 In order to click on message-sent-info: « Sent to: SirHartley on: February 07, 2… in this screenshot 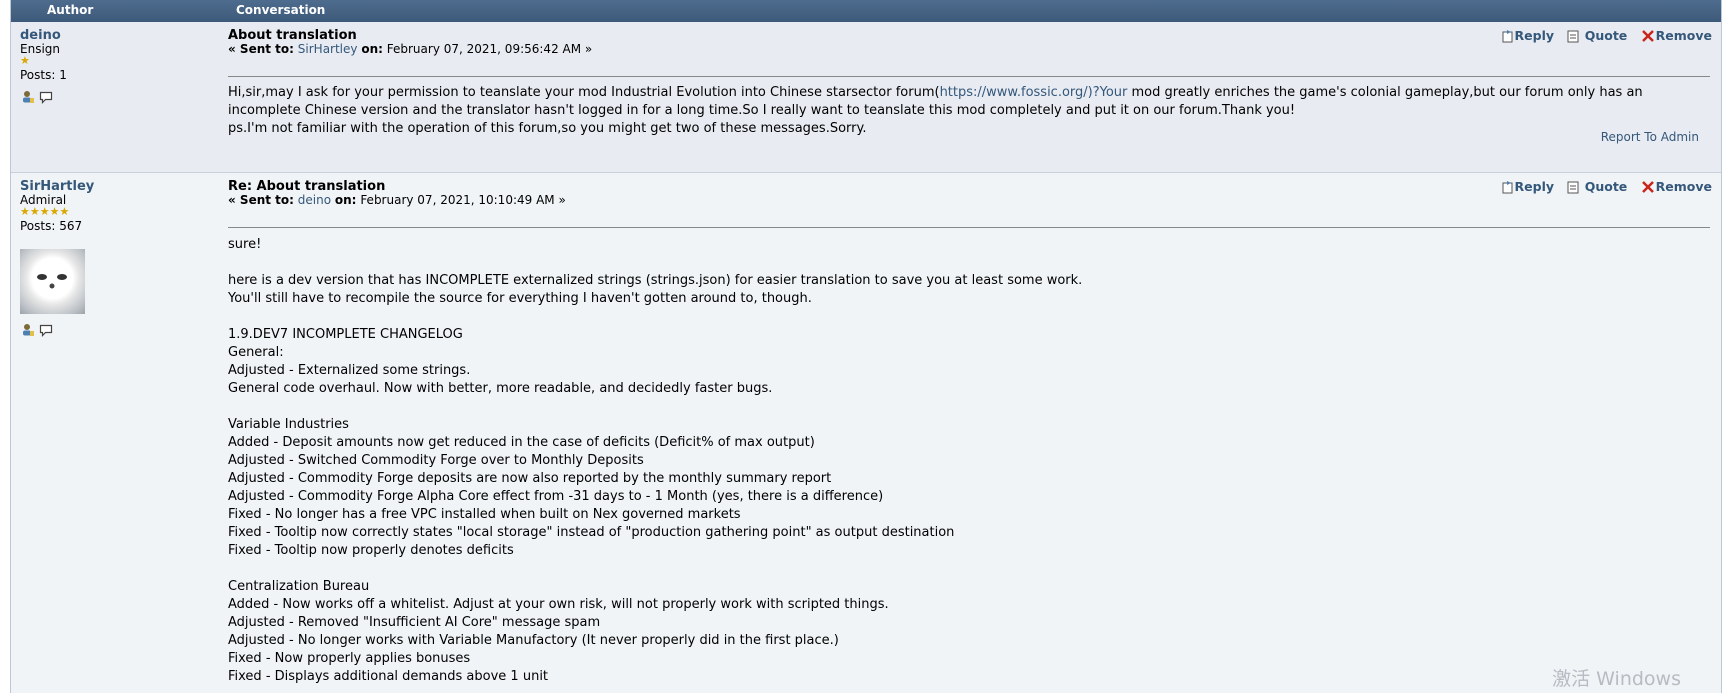, I will do `click(410, 49)`.